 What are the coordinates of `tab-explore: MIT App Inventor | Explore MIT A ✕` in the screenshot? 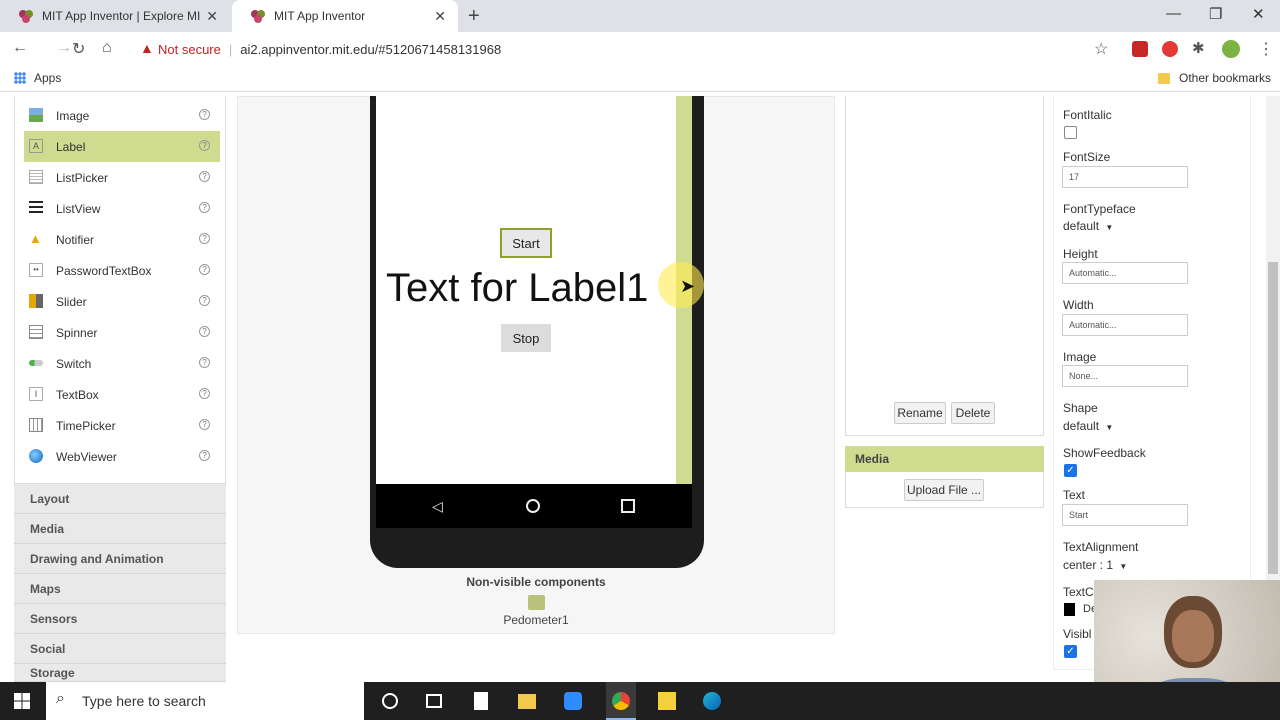 It's located at (115, 16).